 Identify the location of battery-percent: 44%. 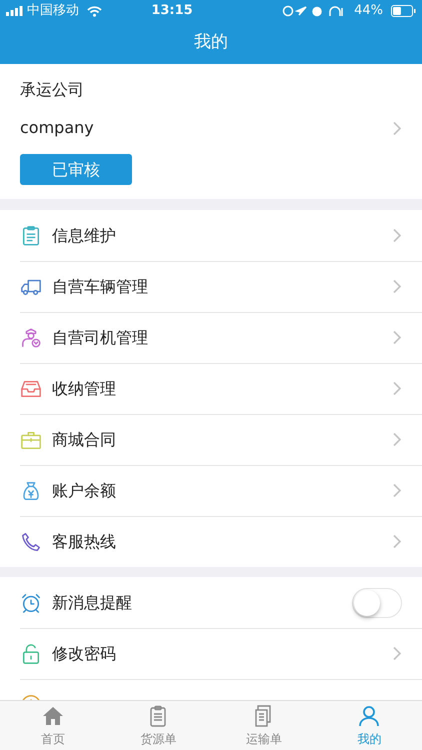
(368, 11).